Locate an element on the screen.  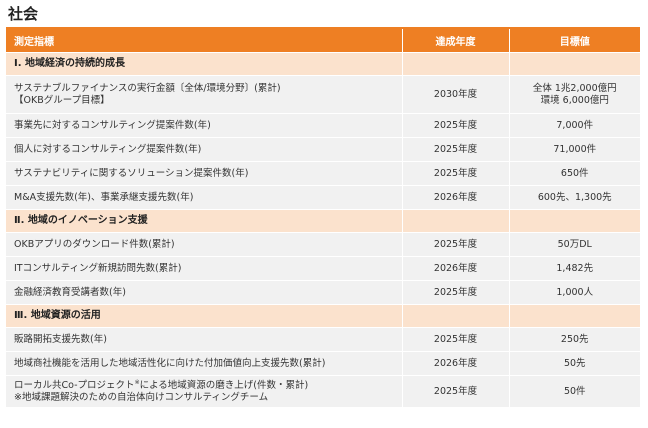
indicator-cell: 金融経済教育受講者数(年) is located at coordinates (204, 292).